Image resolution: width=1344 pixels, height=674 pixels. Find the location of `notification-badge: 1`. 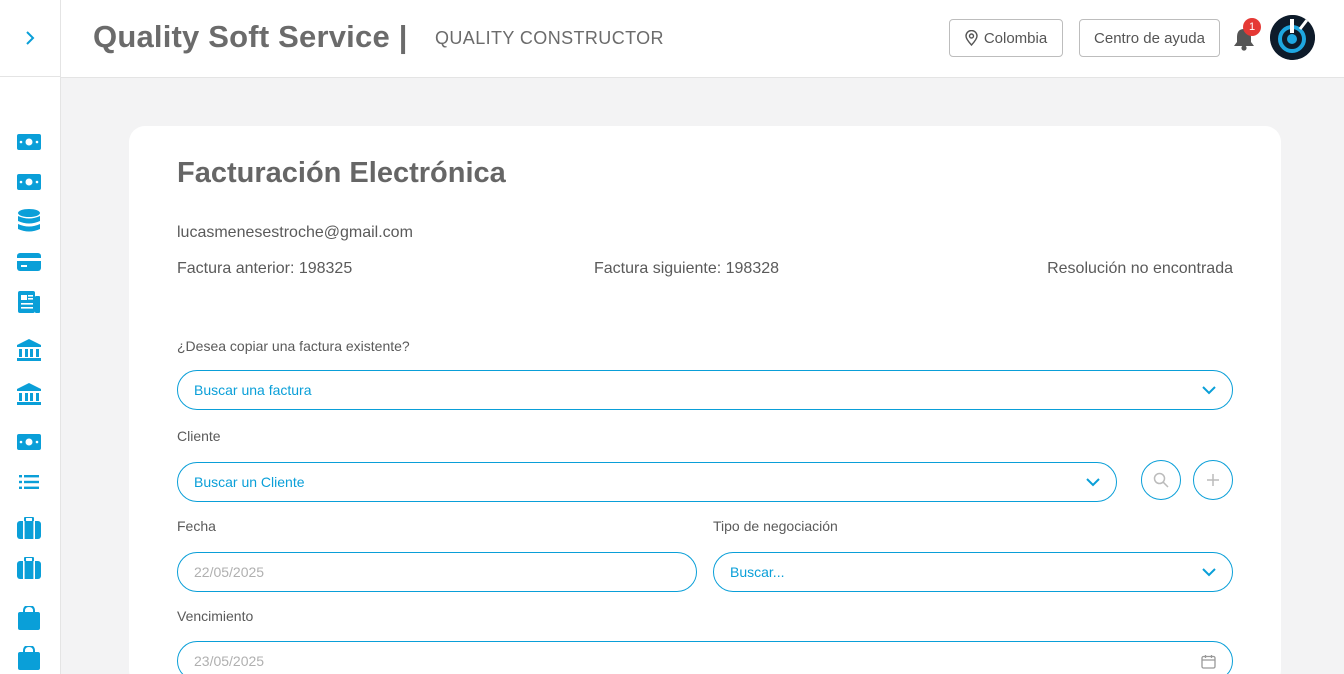

notification-badge: 1 is located at coordinates (1252, 27).